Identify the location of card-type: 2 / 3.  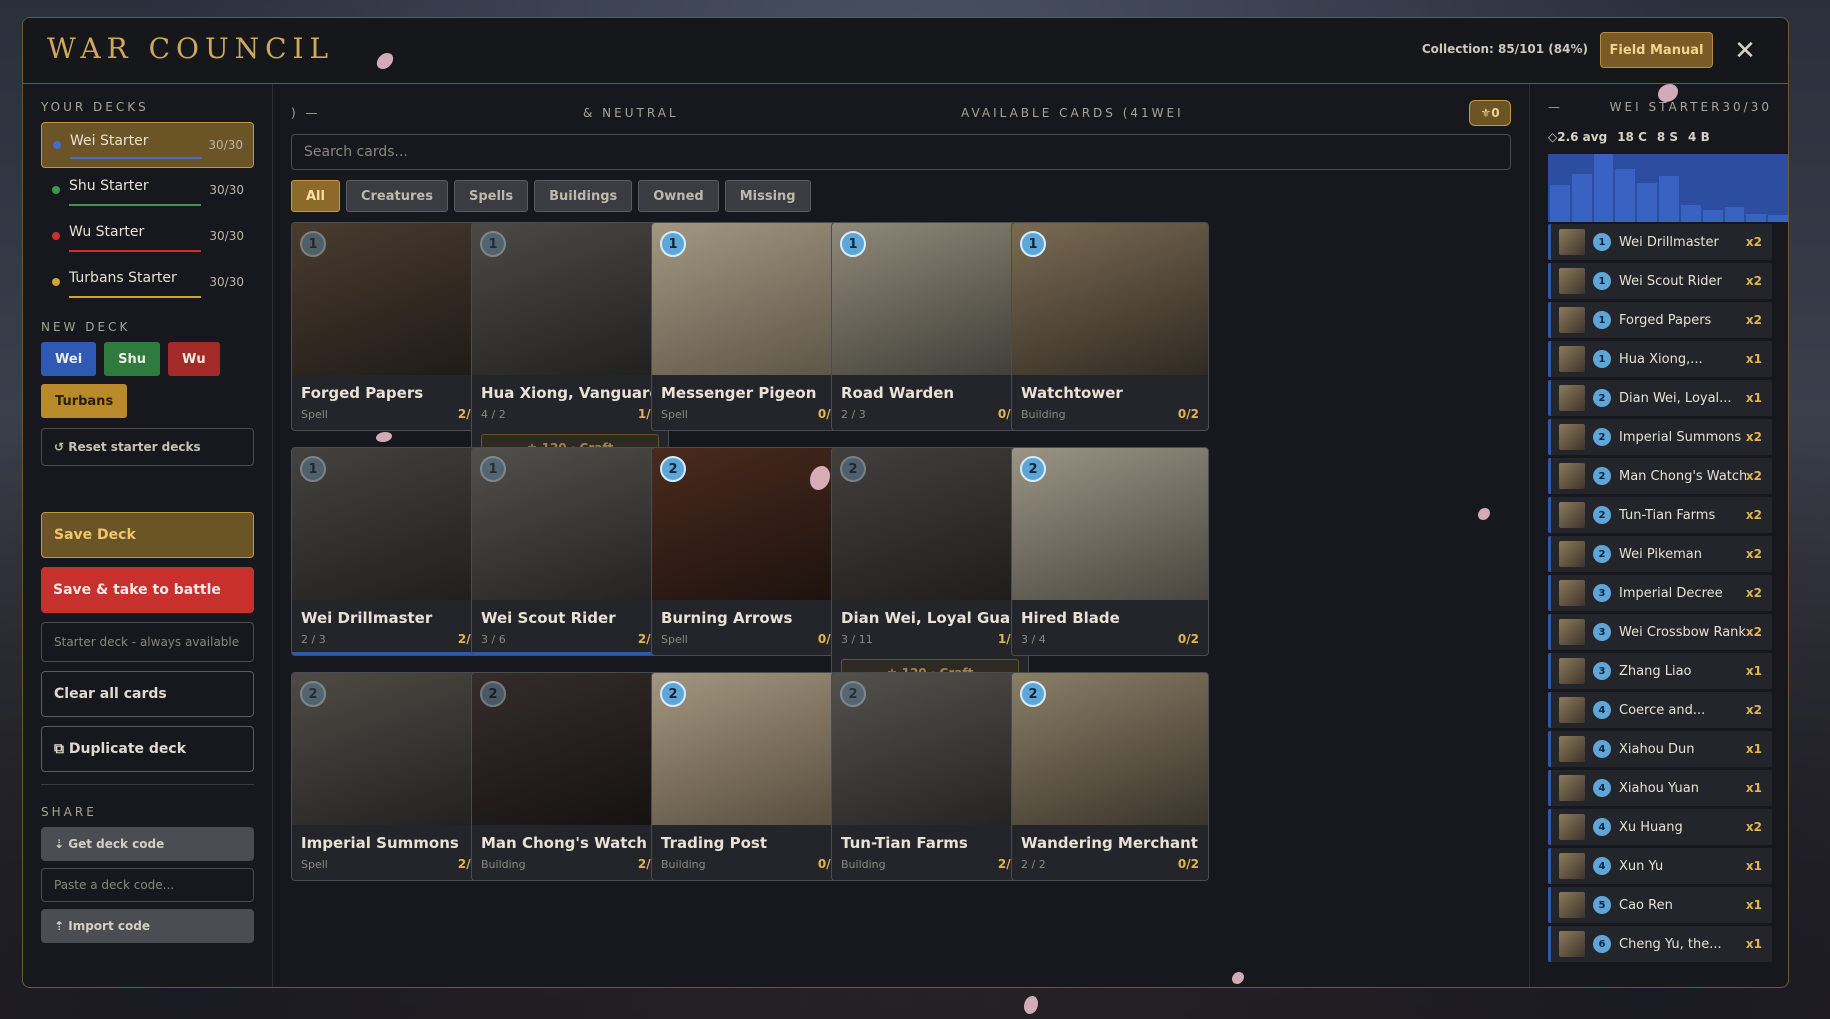
(313, 639).